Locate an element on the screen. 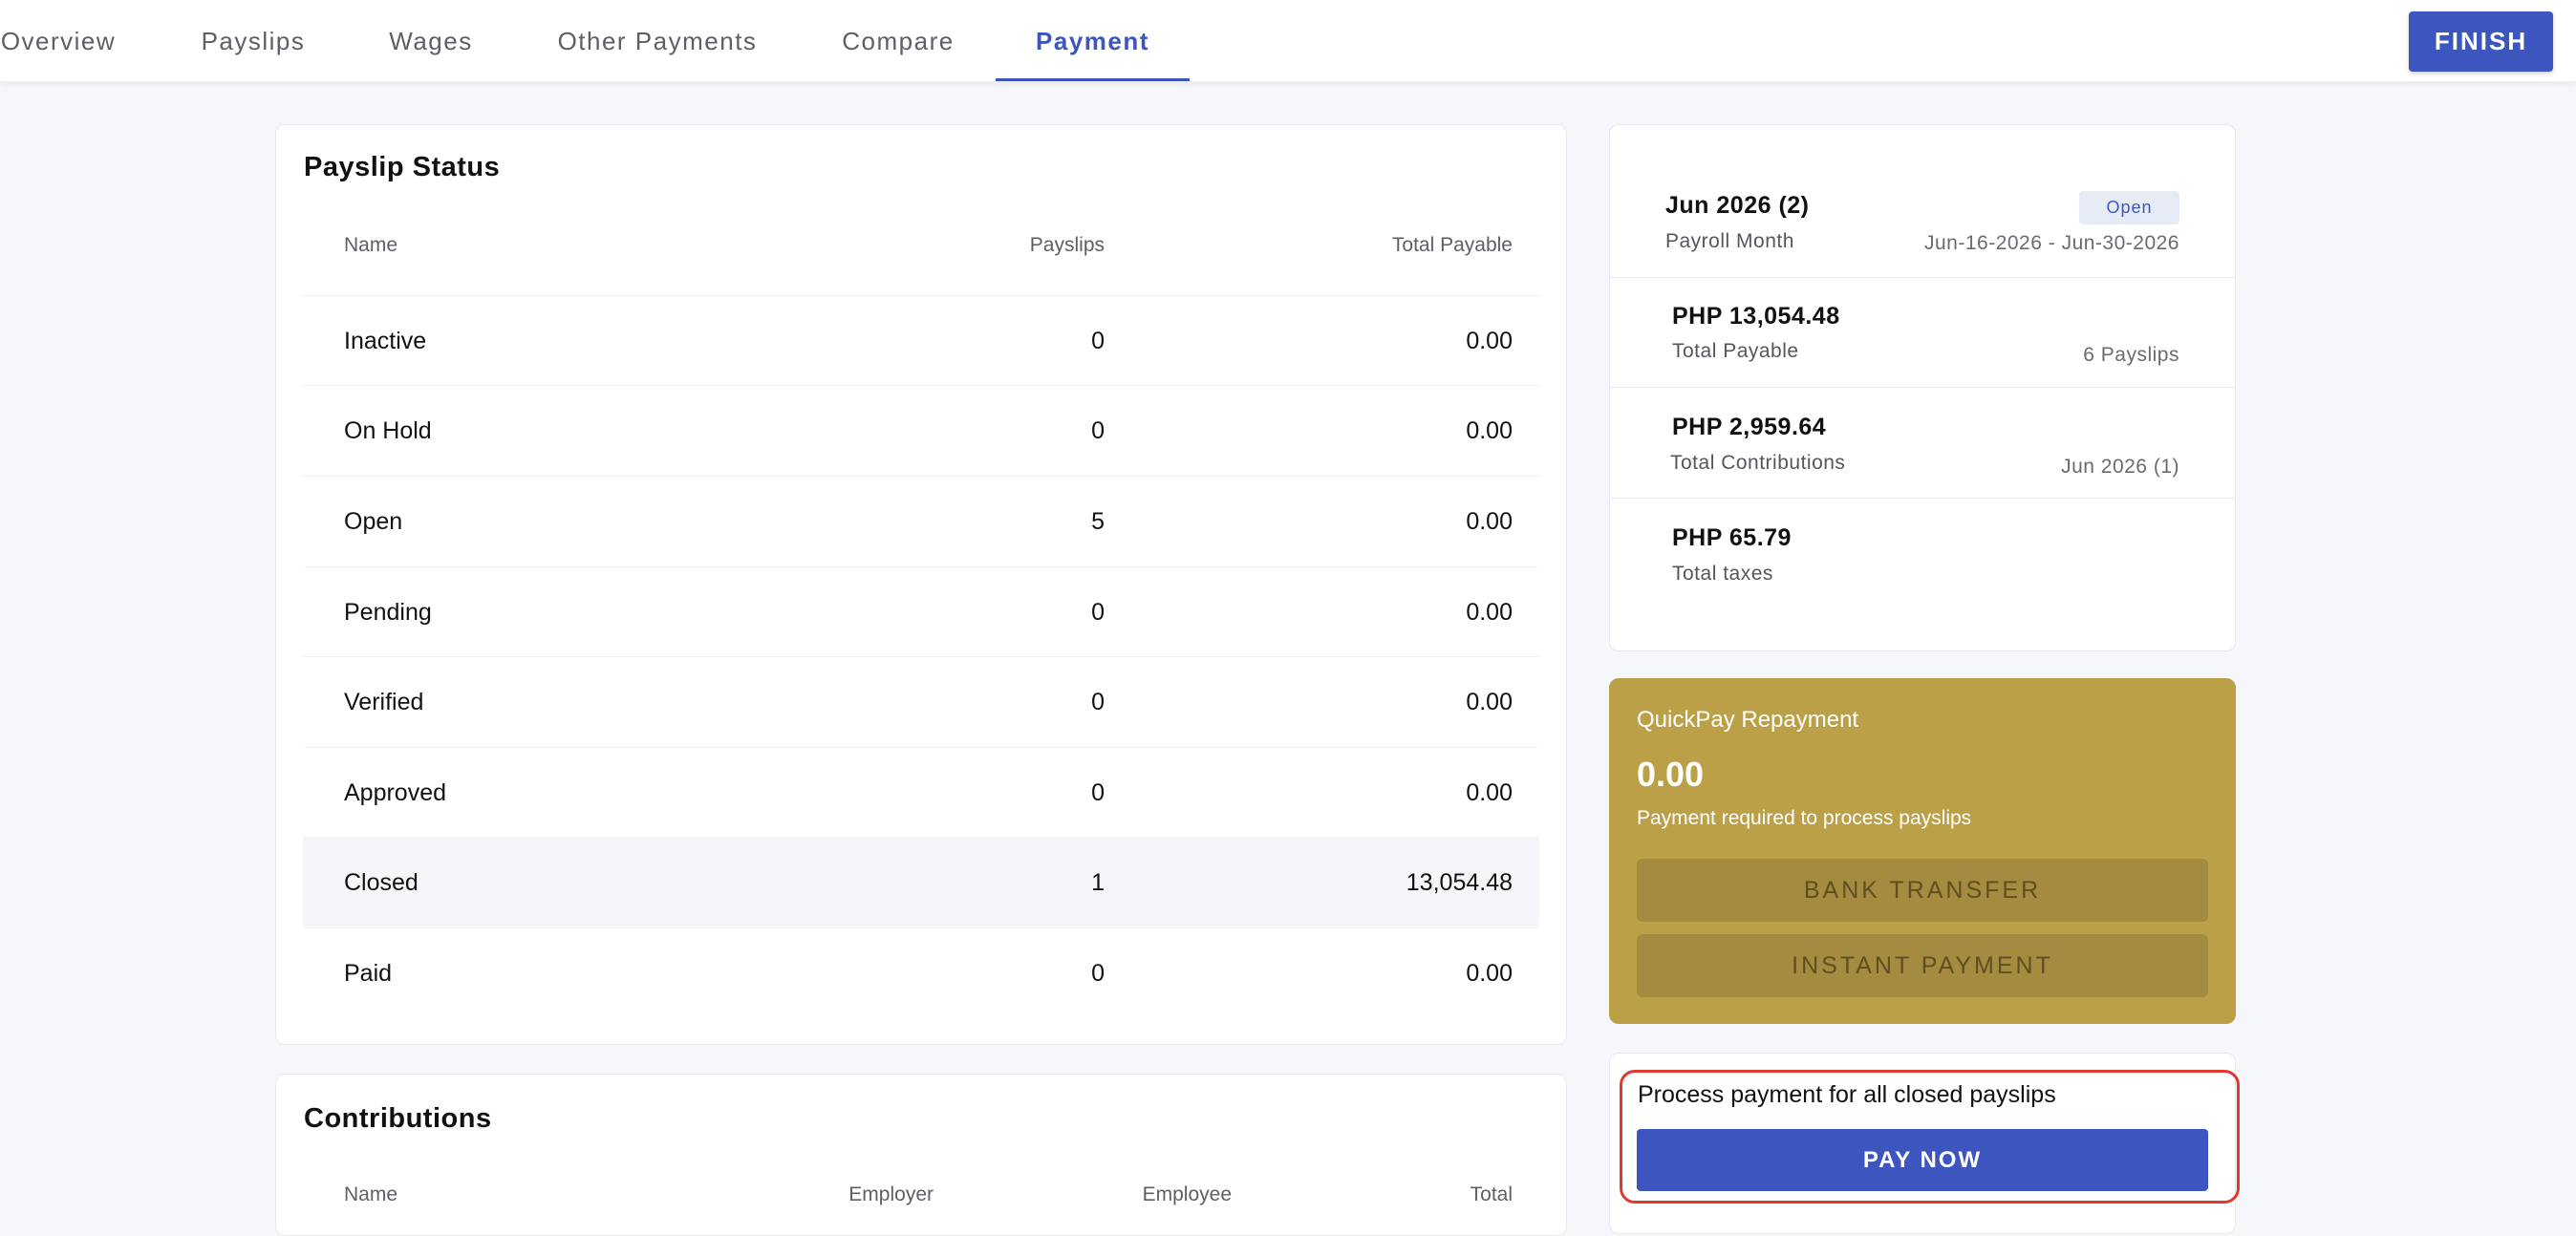 The image size is (2576, 1236). row-name: Closed is located at coordinates (381, 882).